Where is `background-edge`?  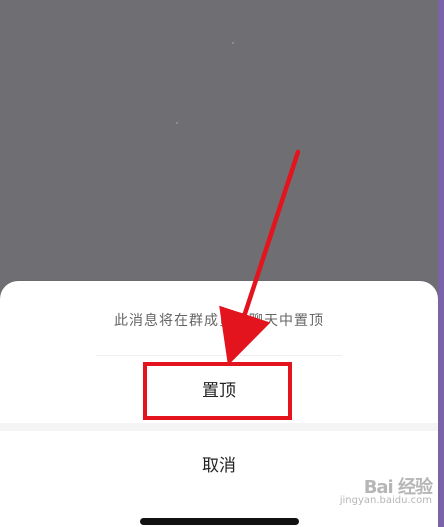
background-edge is located at coordinates (441, 263).